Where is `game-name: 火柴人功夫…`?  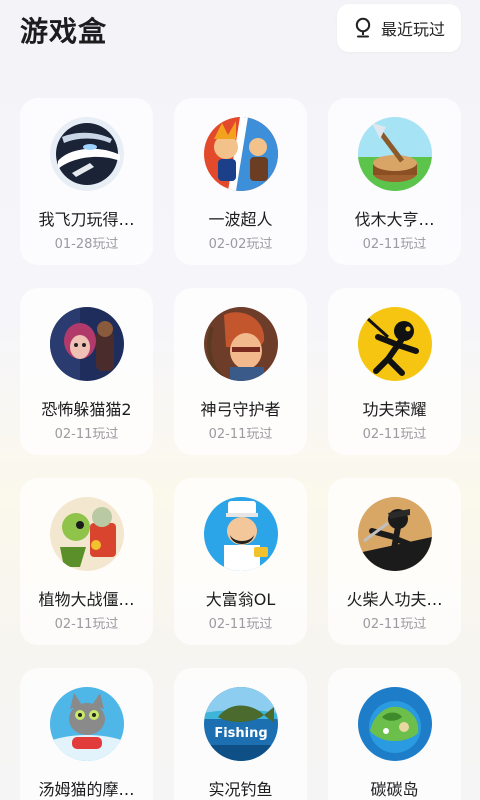 game-name: 火柴人功夫… is located at coordinates (394, 599).